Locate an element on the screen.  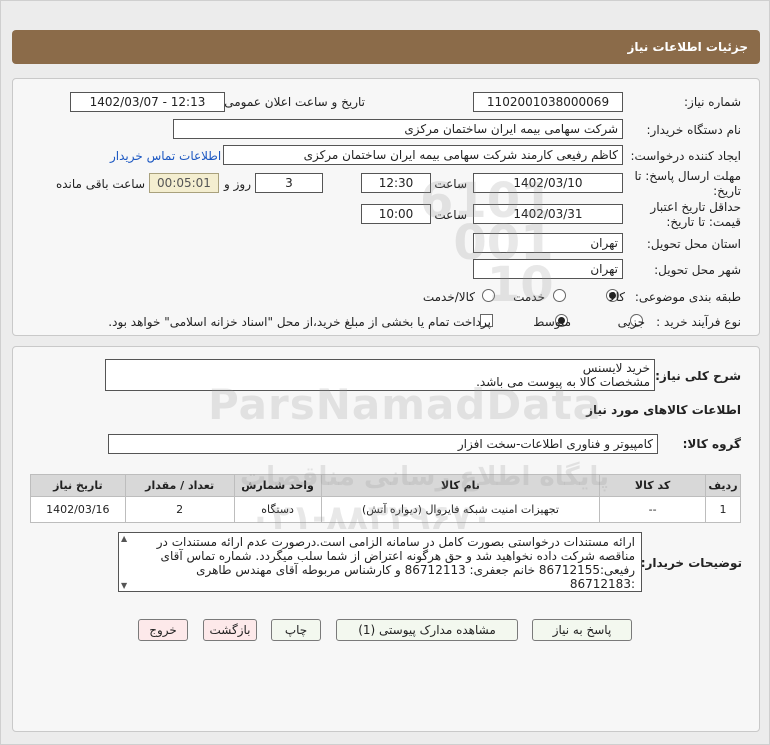
buyer-contact-link: اطلاعات تماس خریدار is located at coordinates (165, 156).